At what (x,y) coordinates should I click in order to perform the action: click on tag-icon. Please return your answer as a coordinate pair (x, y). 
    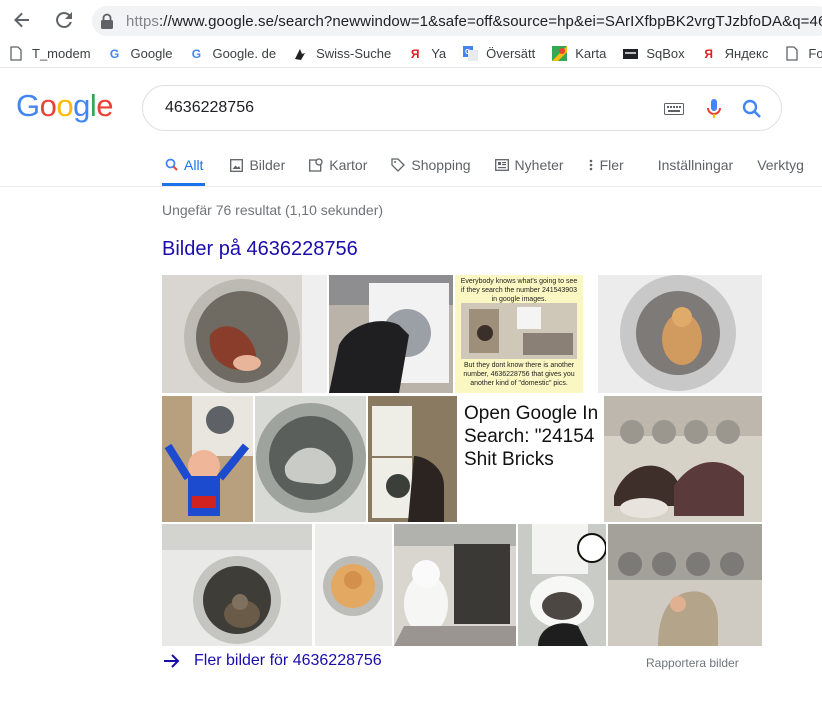
    Looking at the image, I should click on (398, 165).